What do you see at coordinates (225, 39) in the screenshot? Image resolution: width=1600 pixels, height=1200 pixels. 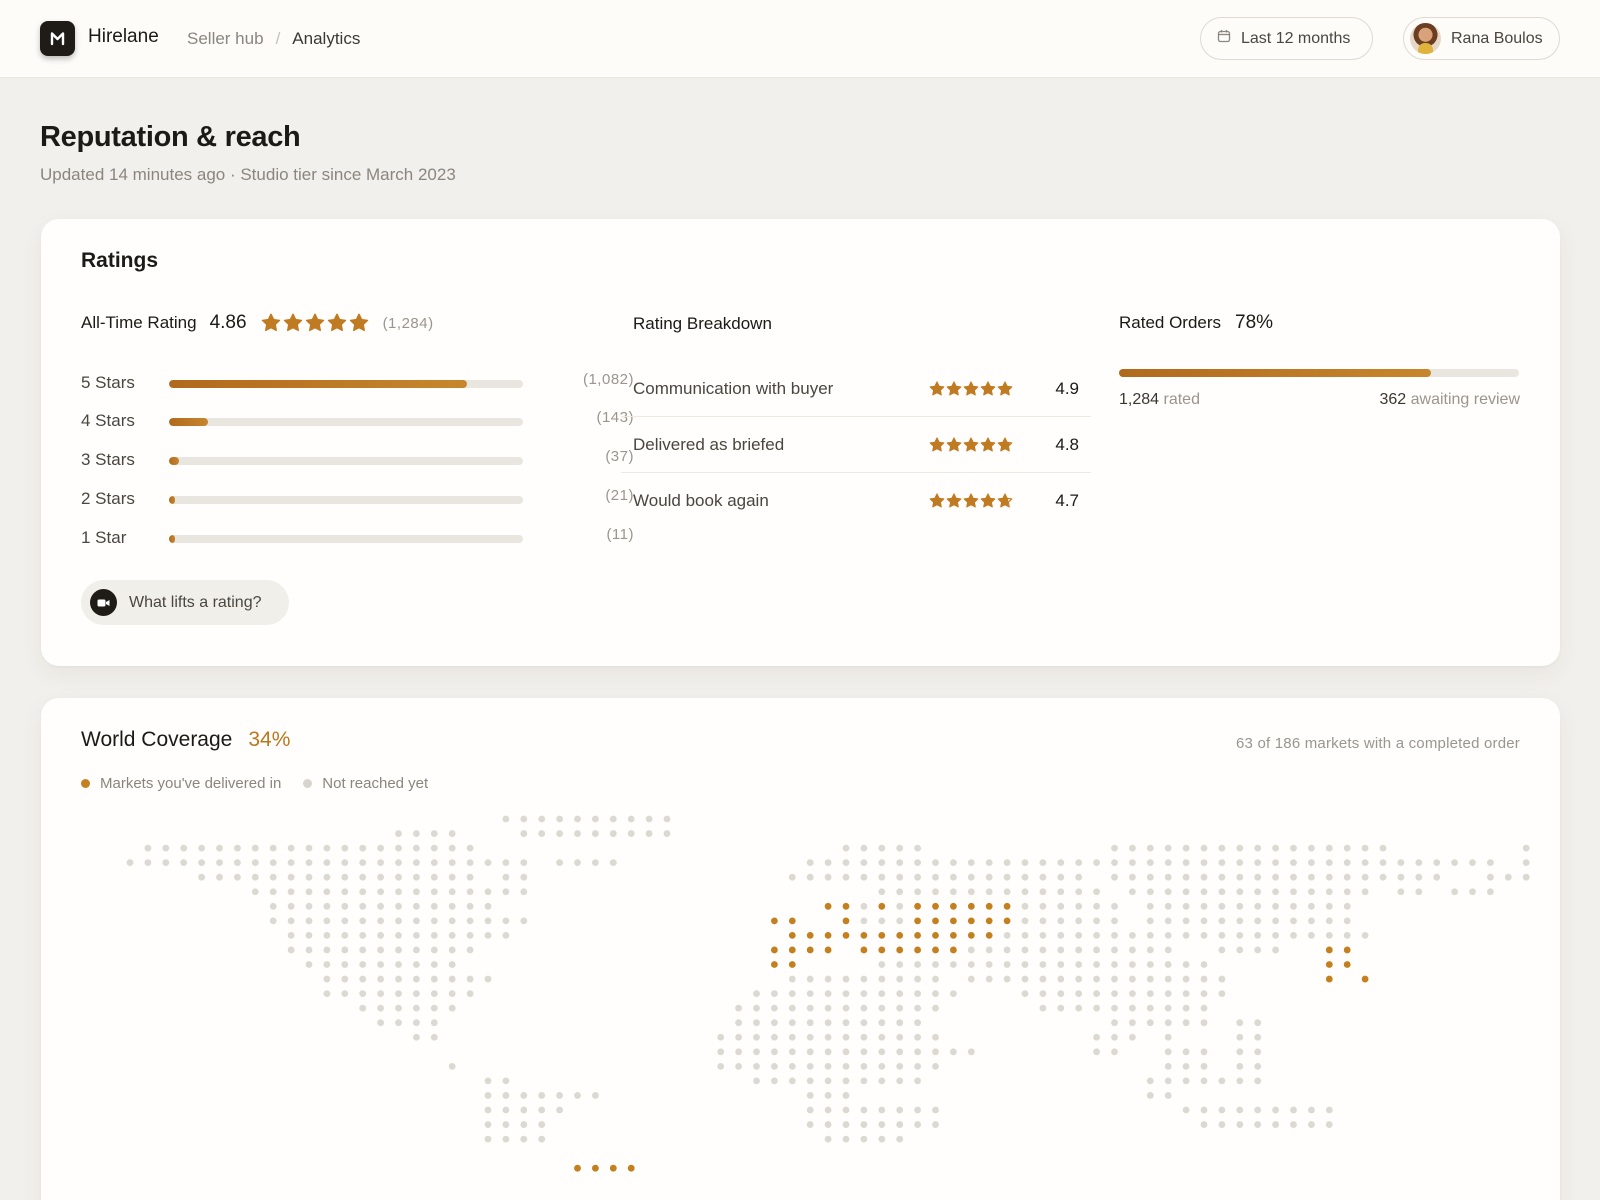 I see `breadcrumb-seller-hub: Seller hub` at bounding box center [225, 39].